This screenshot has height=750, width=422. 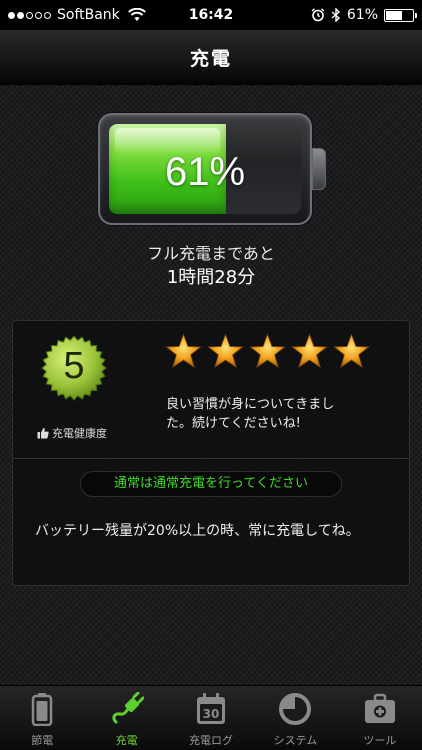 I want to click on rating-stars, so click(x=267, y=351).